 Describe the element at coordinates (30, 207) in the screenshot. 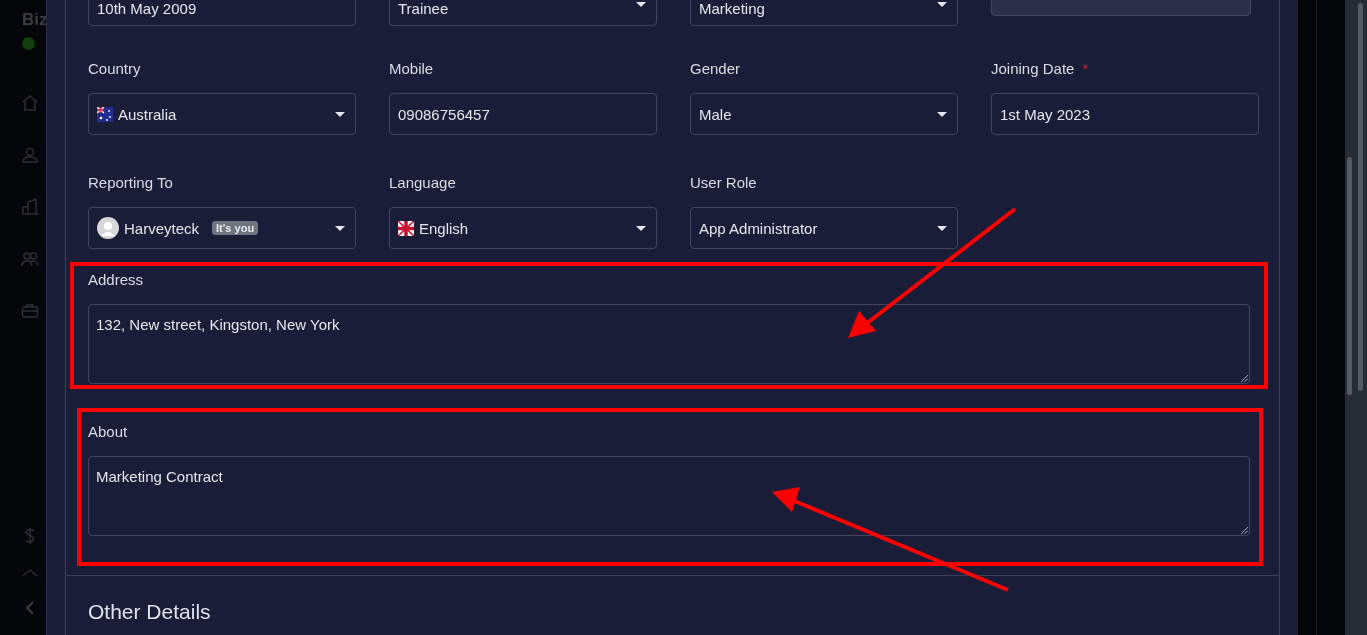

I see `building-icon` at that location.